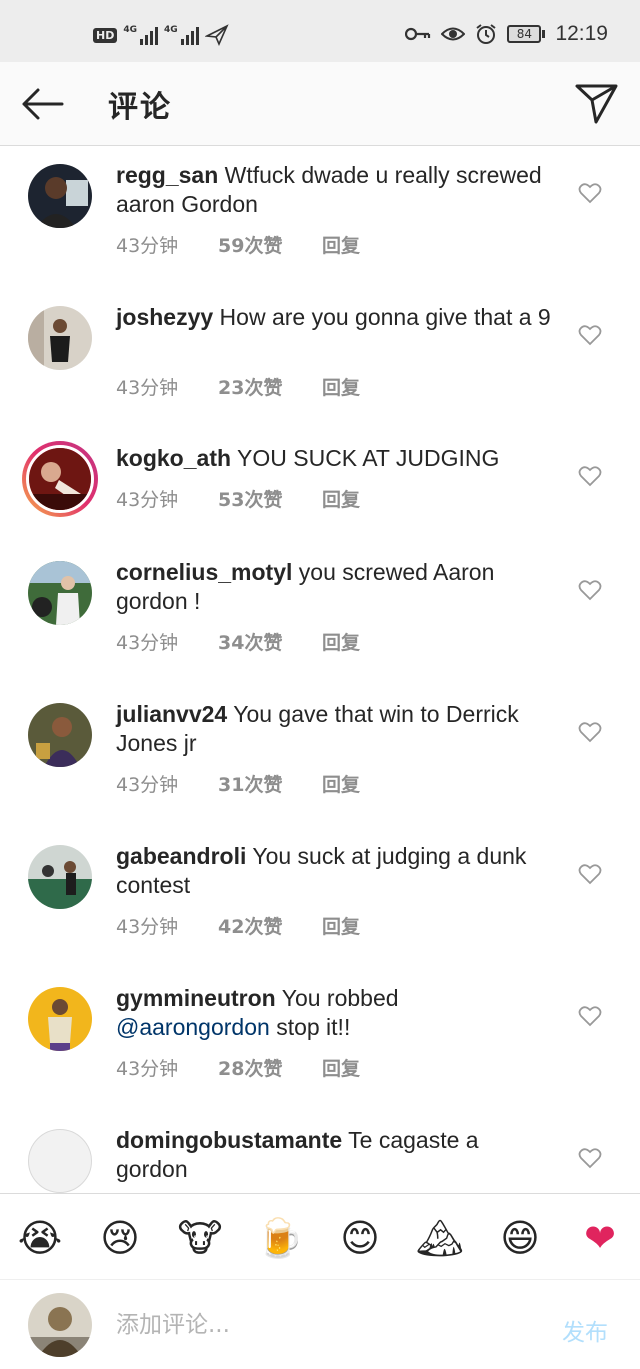 The height and width of the screenshot is (1369, 640). I want to click on red-heart-icon: ❤, so click(600, 1238).